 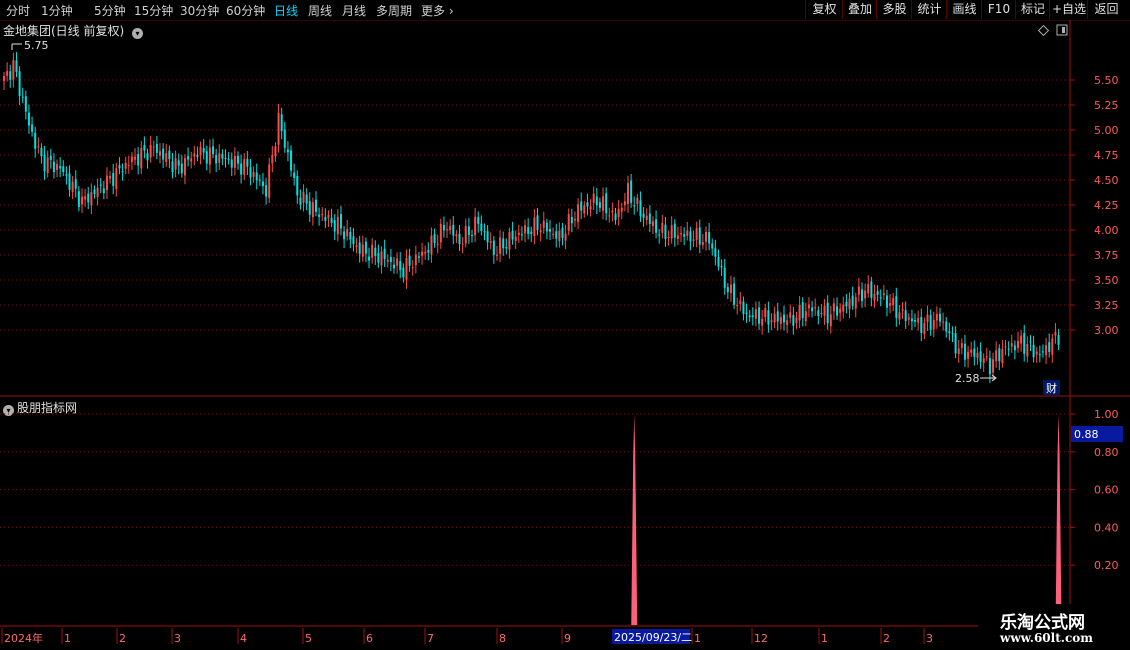 I want to click on period-intraday: 分时, so click(x=18, y=10).